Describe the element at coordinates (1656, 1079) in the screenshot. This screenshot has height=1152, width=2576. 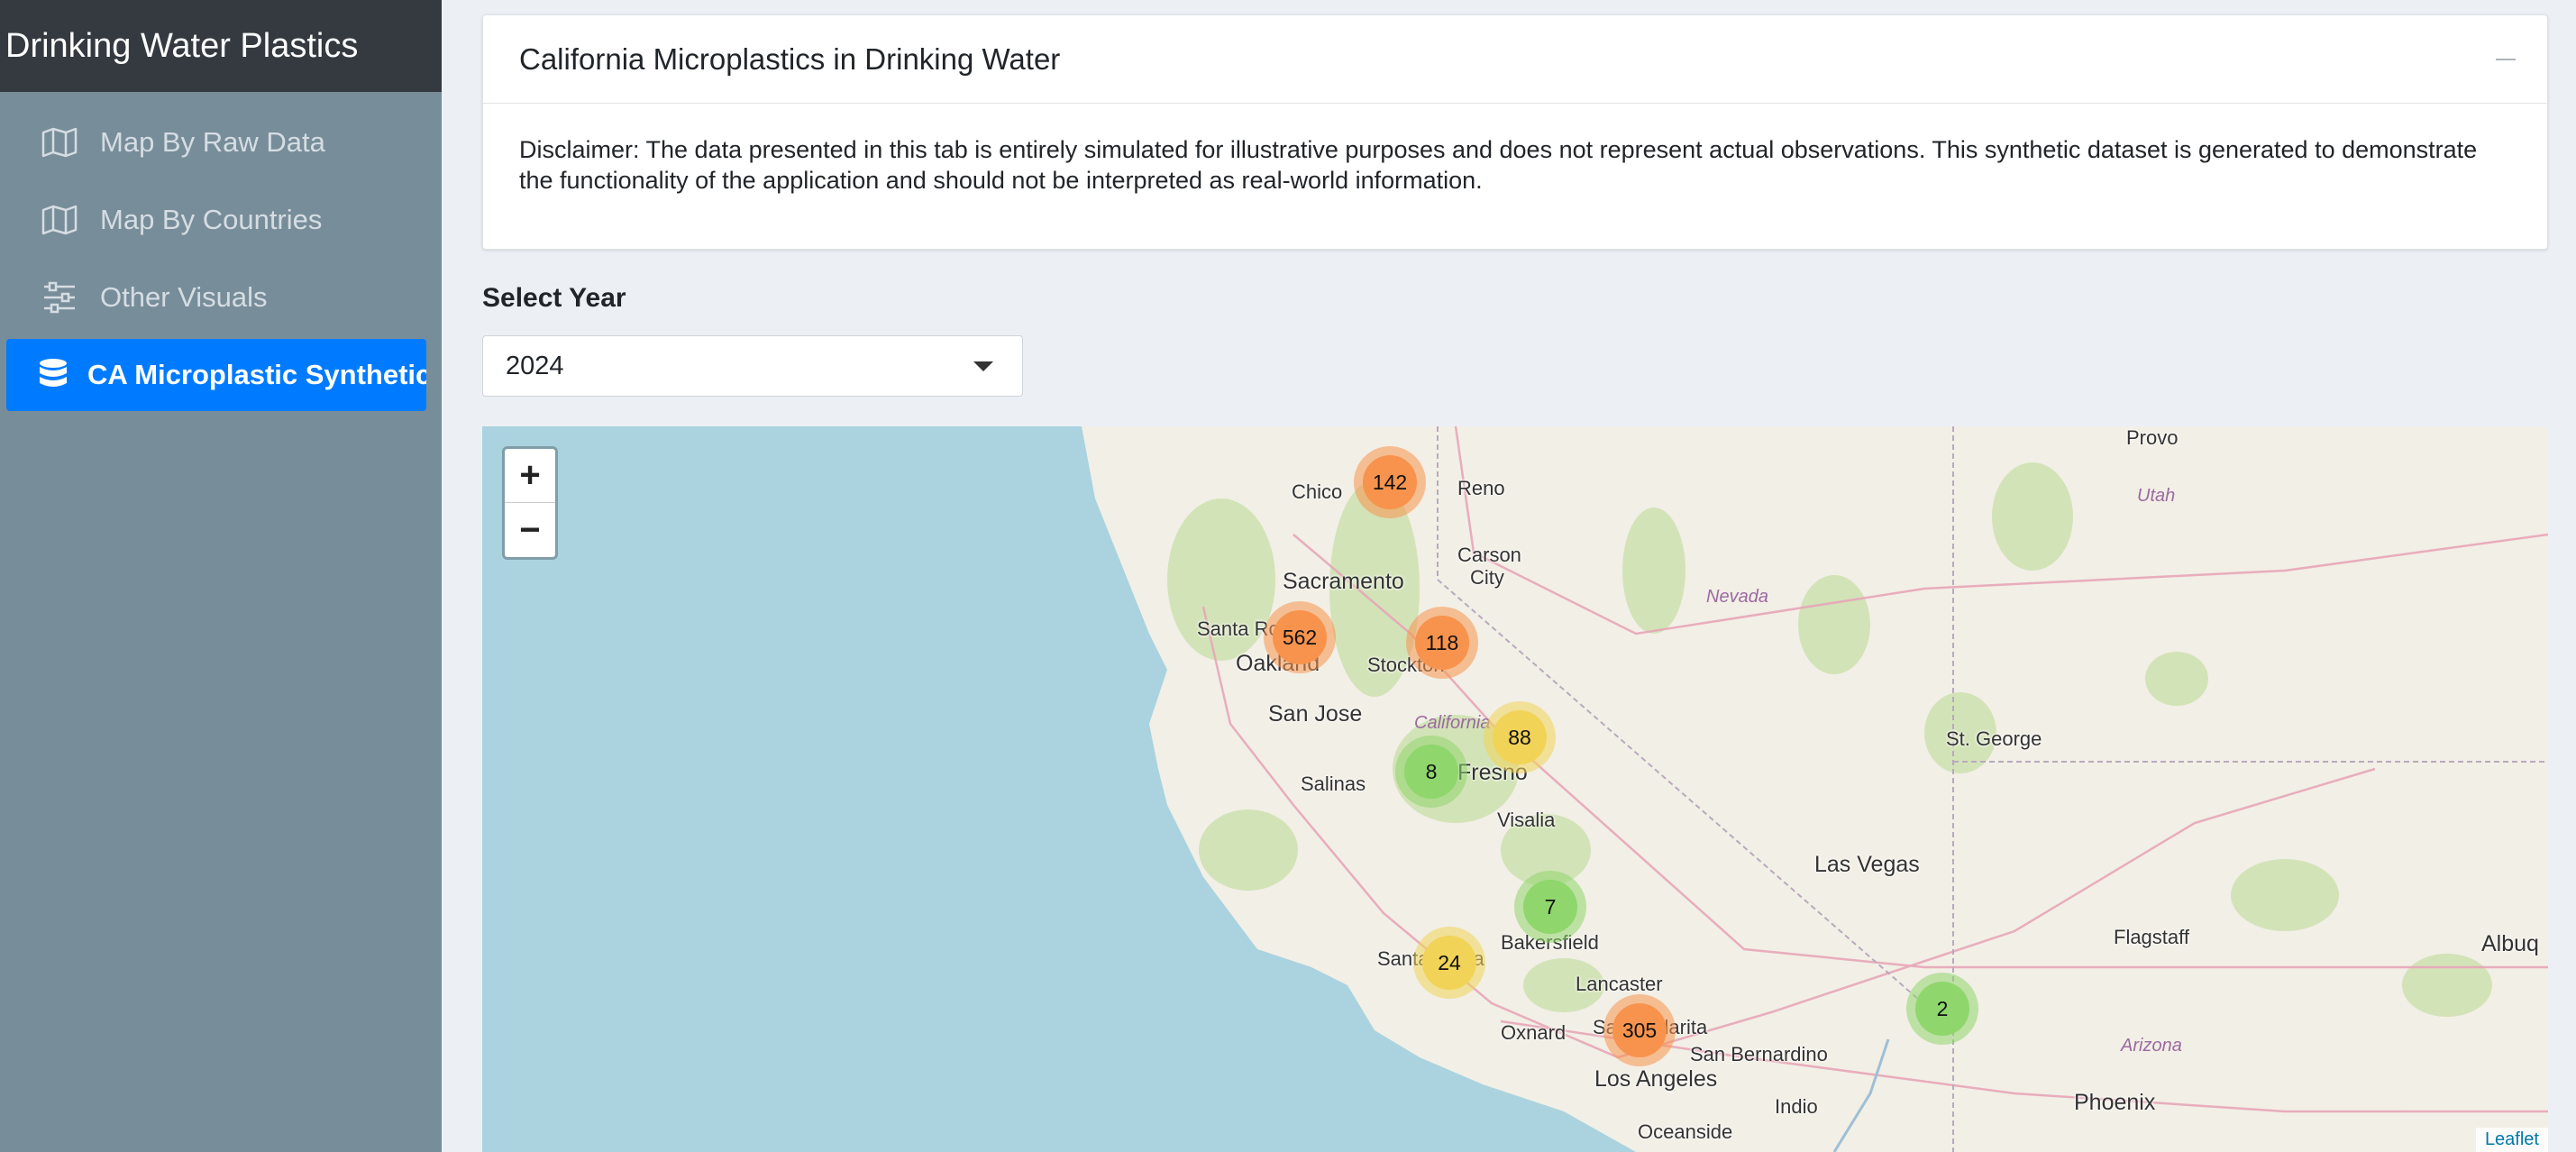
I see `city-label: Los Angeles` at that location.